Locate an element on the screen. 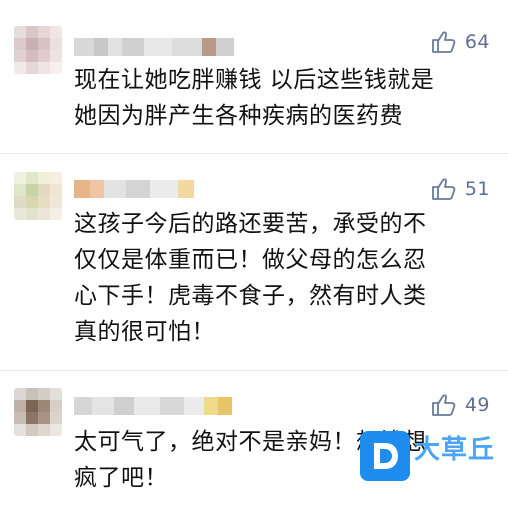 The width and height of the screenshot is (508, 515). watermark: 大草丘 is located at coordinates (427, 460).